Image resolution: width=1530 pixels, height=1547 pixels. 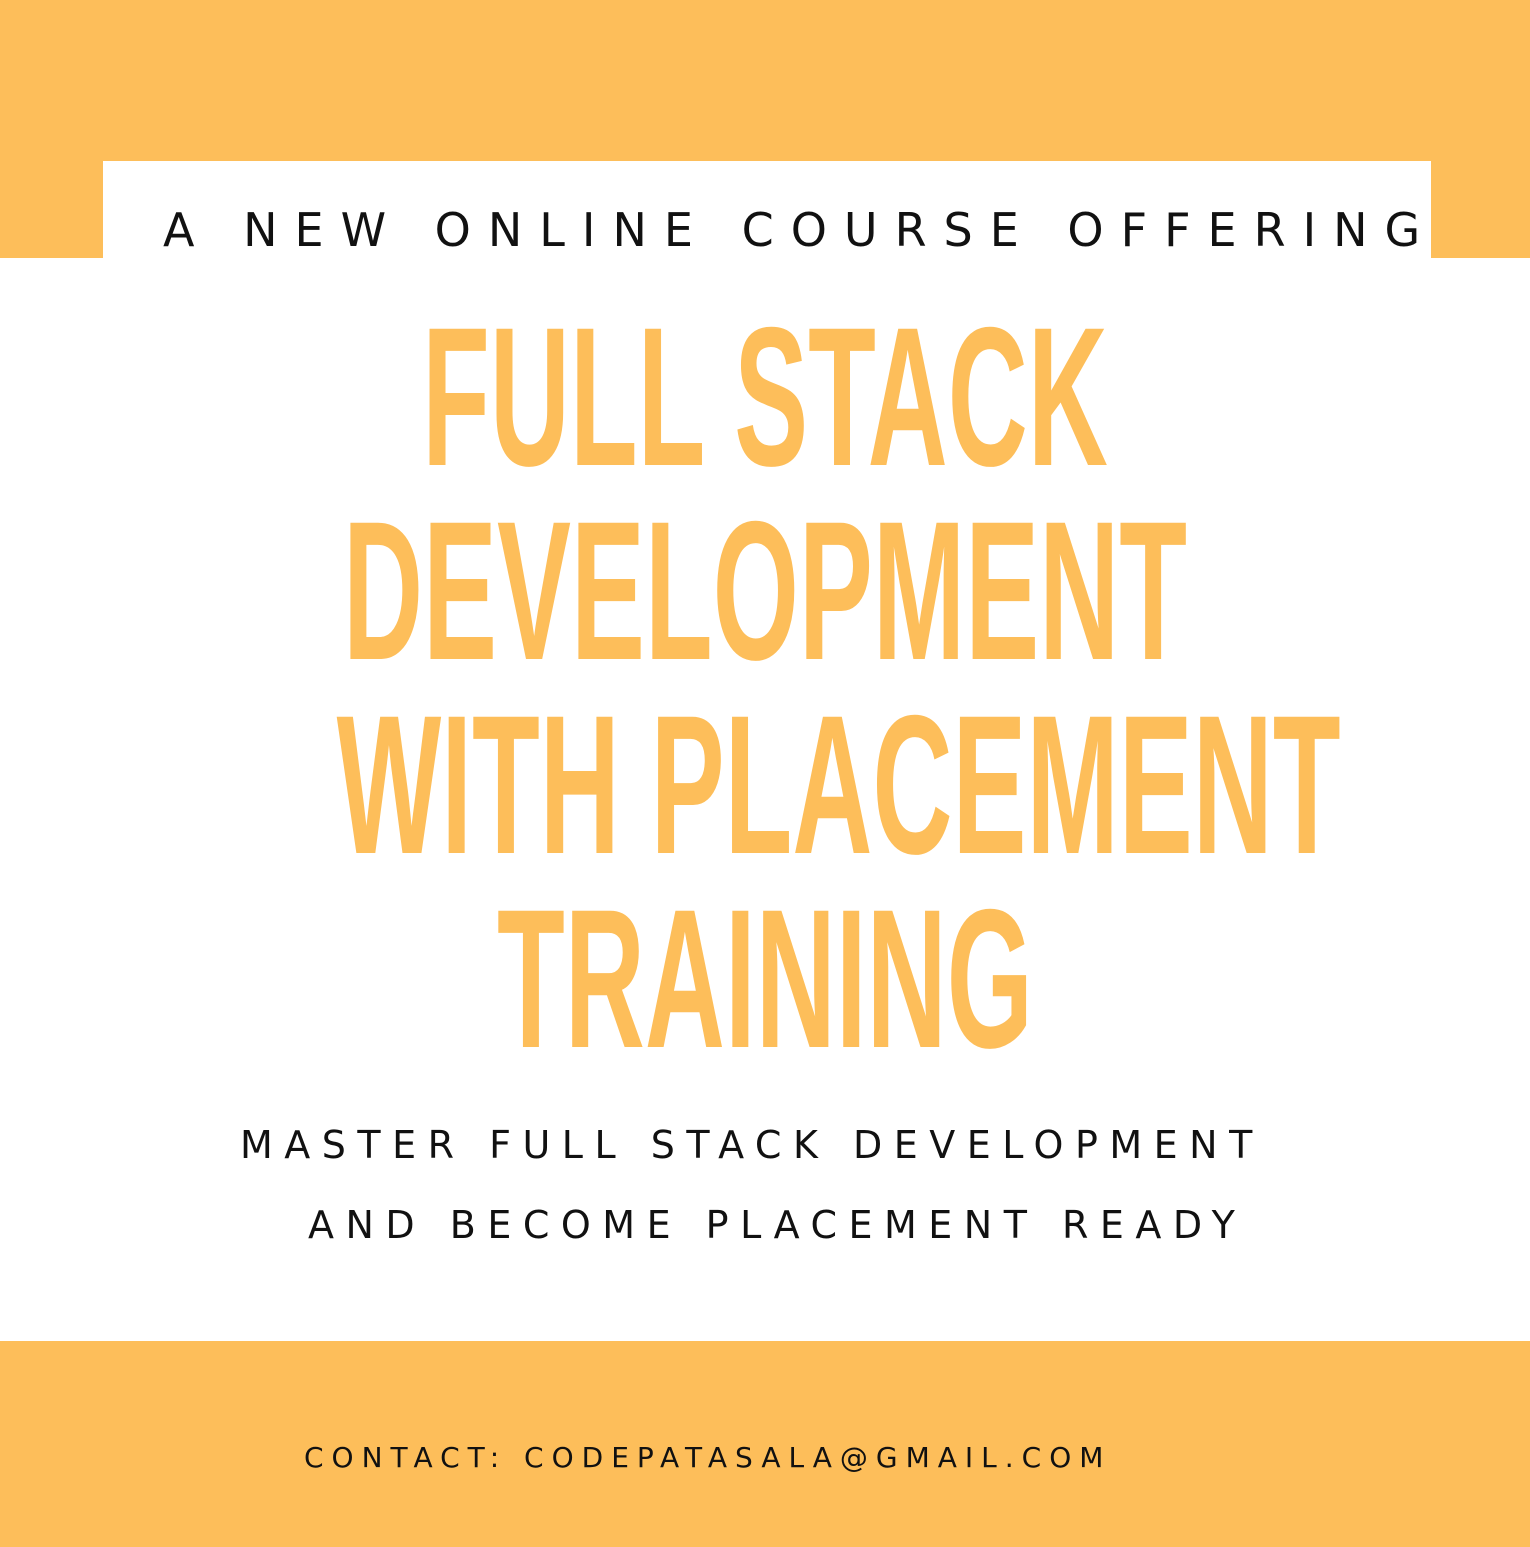 What do you see at coordinates (765, 396) in the screenshot?
I see `title-line: FULL STACK` at bounding box center [765, 396].